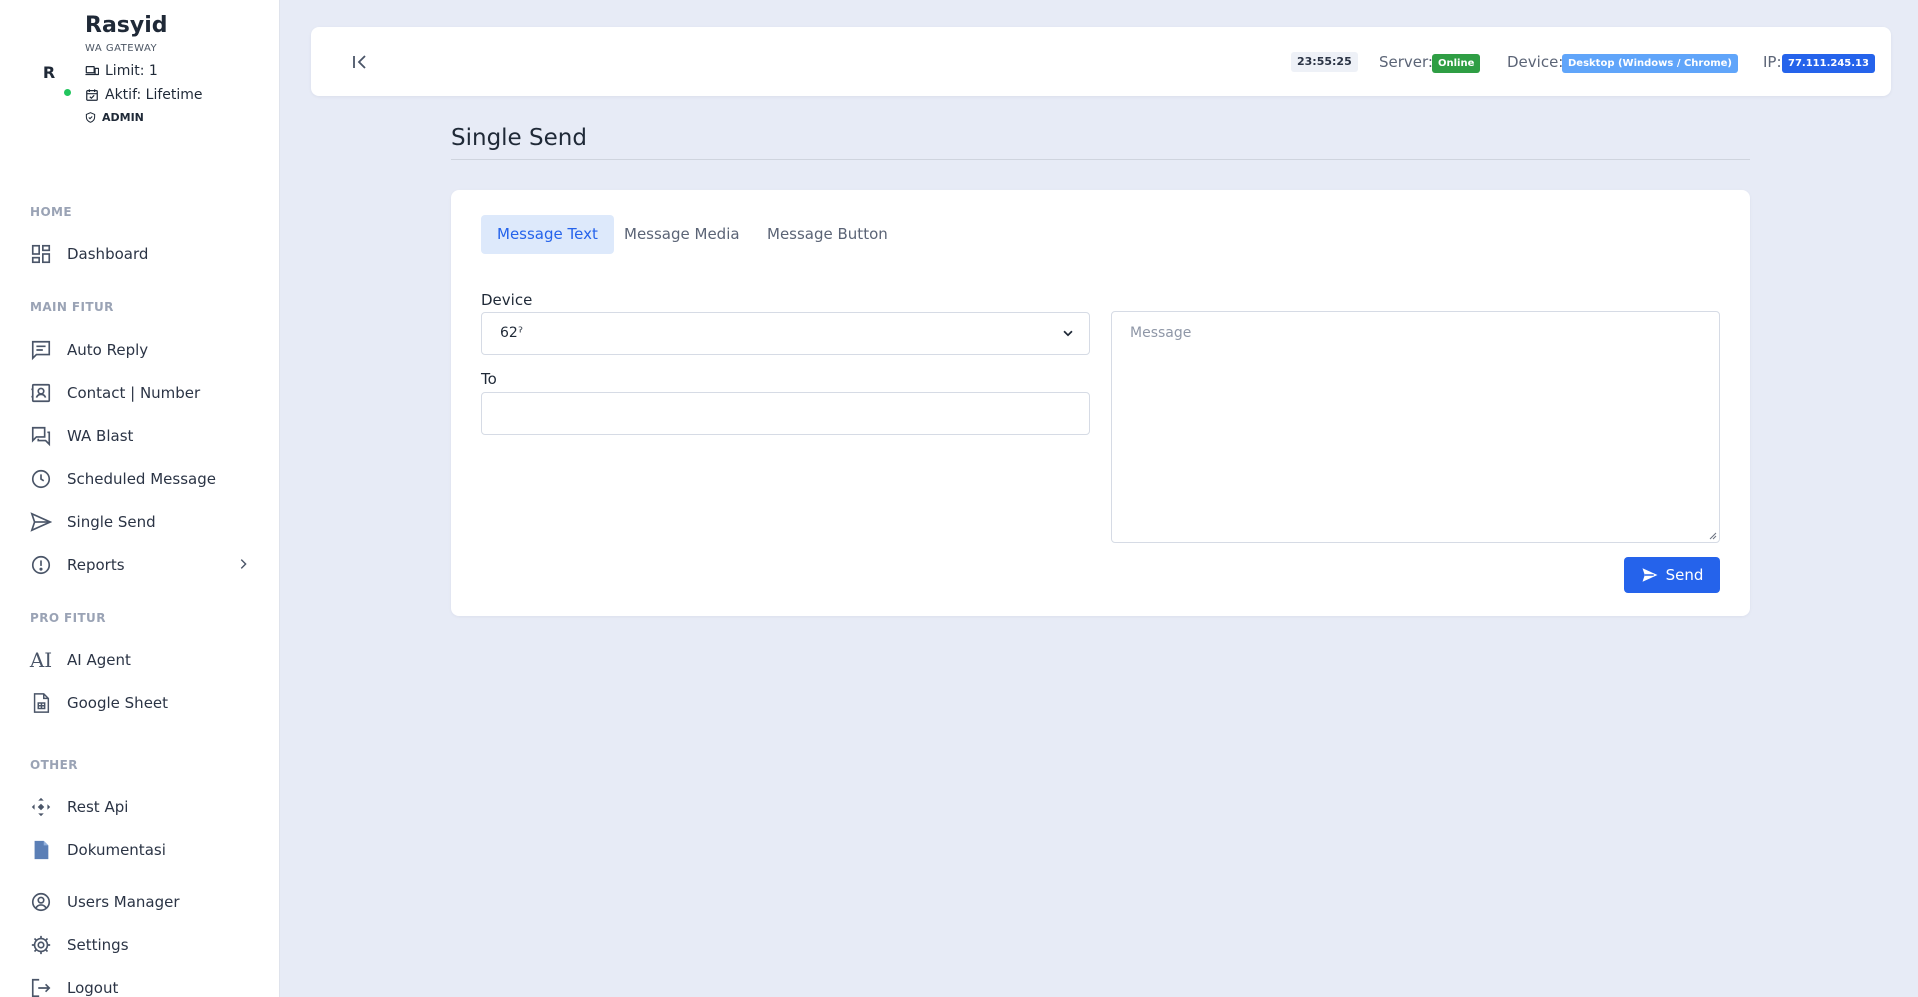  What do you see at coordinates (1161, 333) in the screenshot?
I see `message-placeholder: Message` at bounding box center [1161, 333].